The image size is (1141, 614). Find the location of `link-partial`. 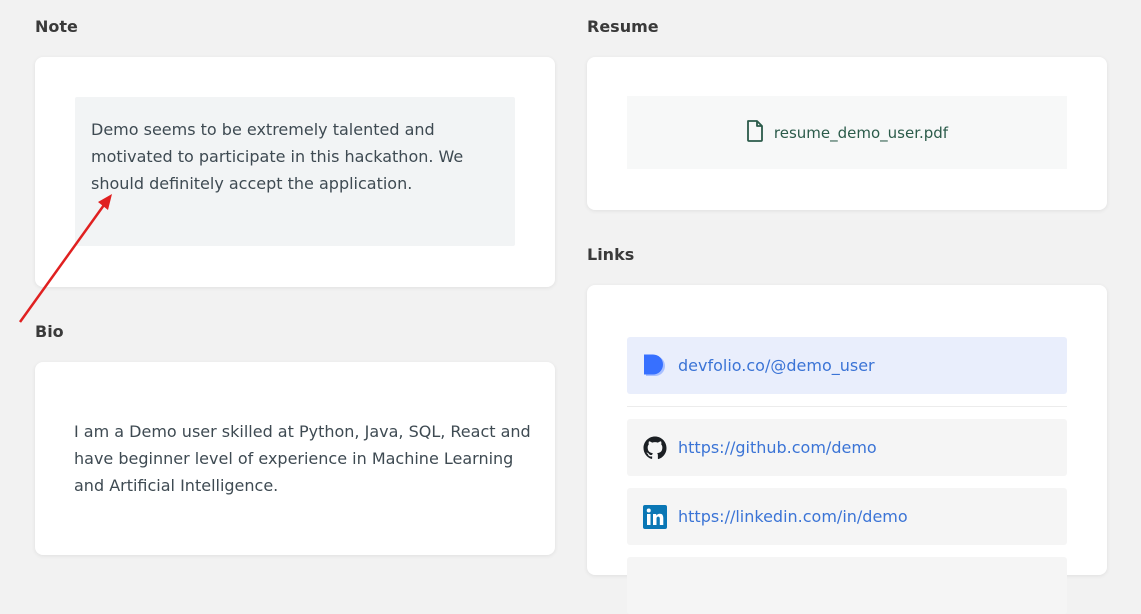

link-partial is located at coordinates (847, 585).